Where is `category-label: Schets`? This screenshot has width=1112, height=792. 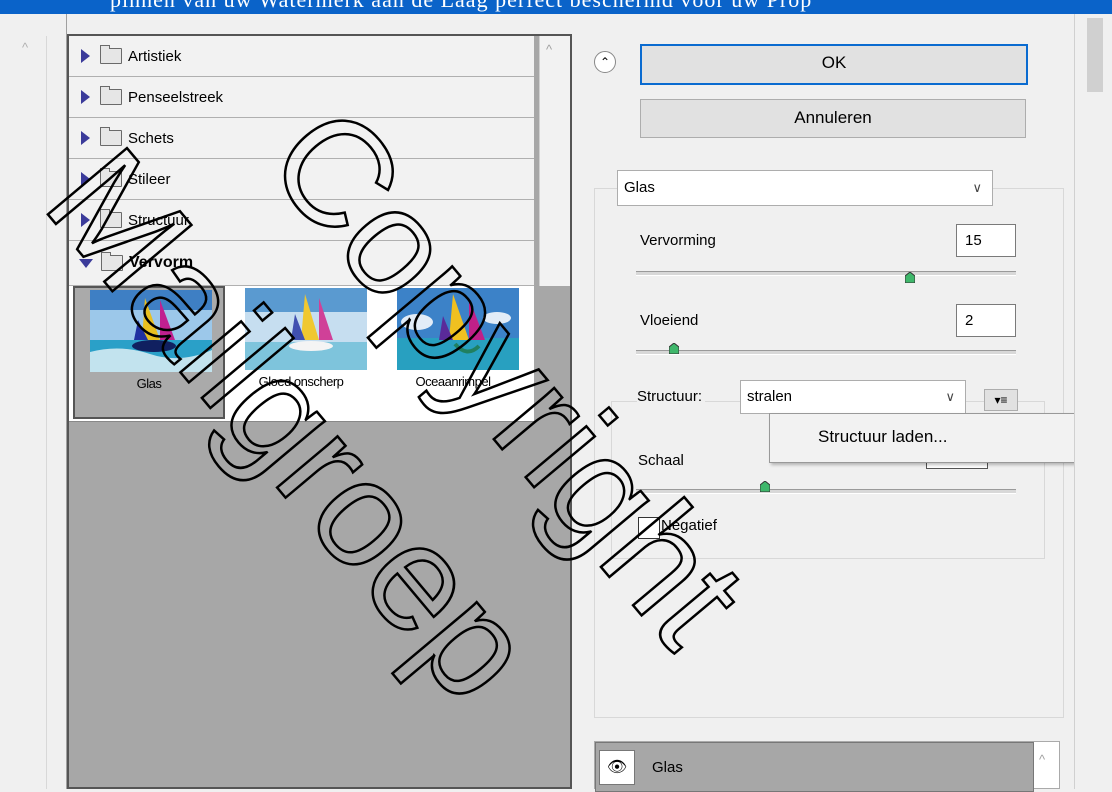
category-label: Schets is located at coordinates (151, 138).